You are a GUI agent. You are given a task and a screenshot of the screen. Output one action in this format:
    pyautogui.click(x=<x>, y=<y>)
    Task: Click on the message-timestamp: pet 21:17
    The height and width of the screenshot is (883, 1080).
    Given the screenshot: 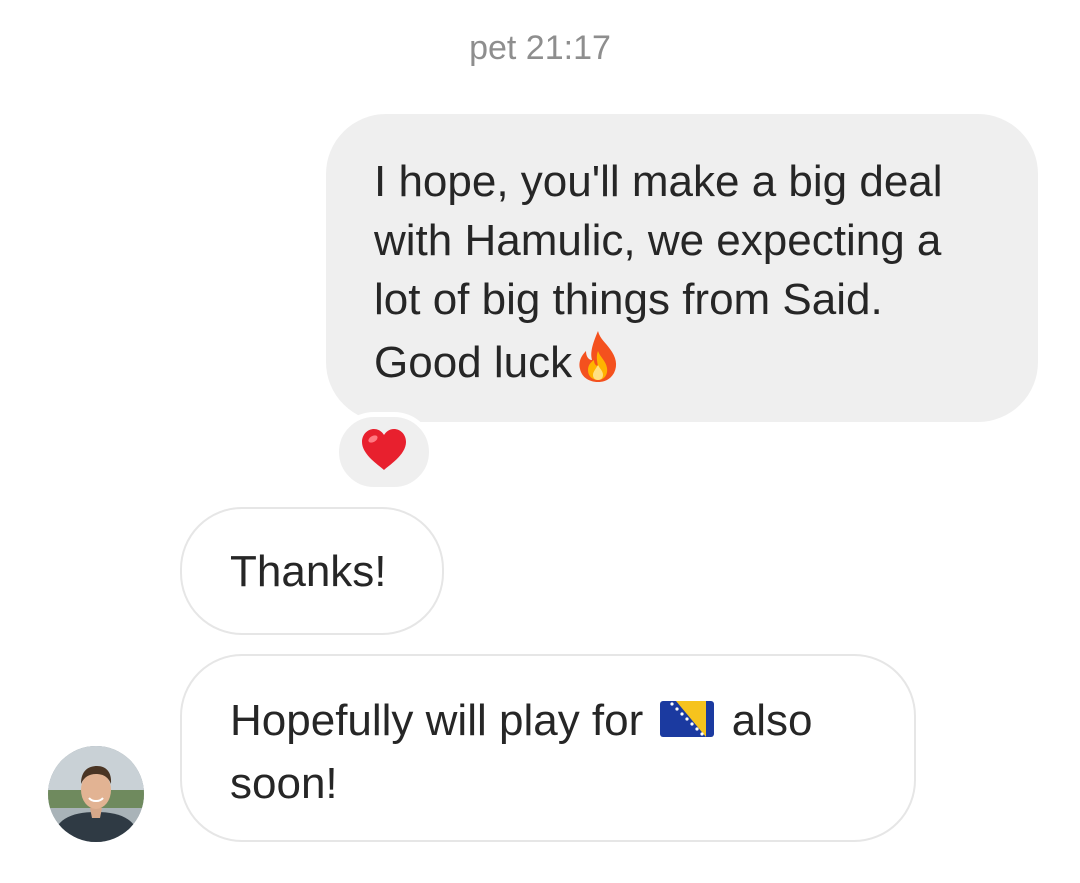 What is the action you would take?
    pyautogui.click(x=540, y=48)
    